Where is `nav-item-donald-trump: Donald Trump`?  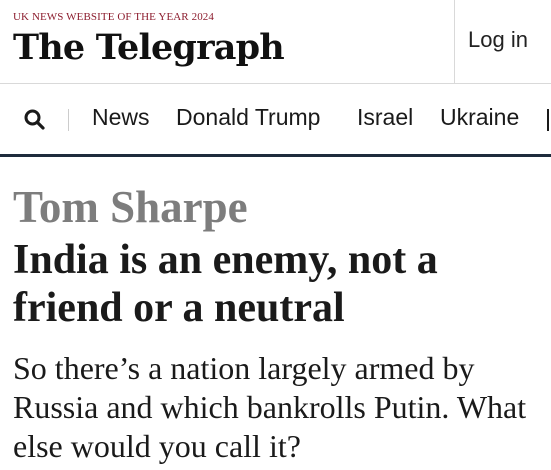 nav-item-donald-trump: Donald Trump is located at coordinates (248, 117).